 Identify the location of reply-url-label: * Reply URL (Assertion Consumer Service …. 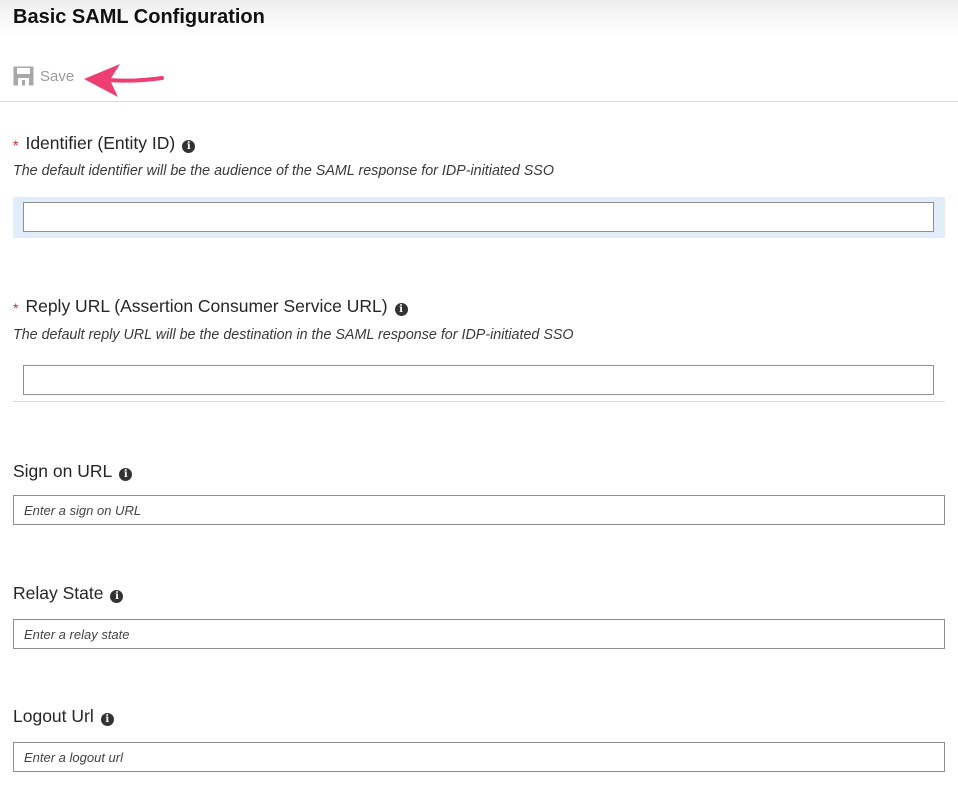
(210, 306).